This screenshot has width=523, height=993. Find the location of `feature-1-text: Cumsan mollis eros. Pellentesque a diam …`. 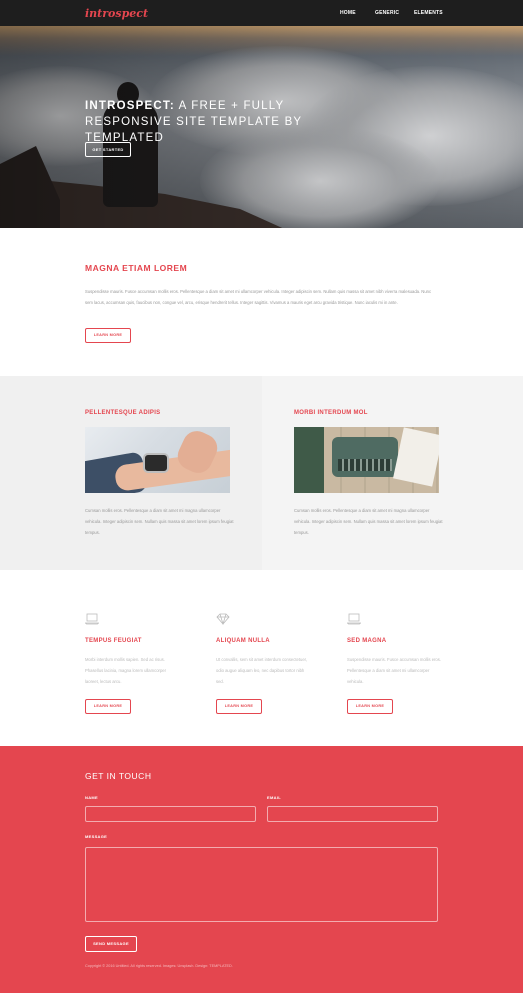

feature-1-text: Cumsan mollis eros. Pellentesque a diam … is located at coordinates (159, 521).